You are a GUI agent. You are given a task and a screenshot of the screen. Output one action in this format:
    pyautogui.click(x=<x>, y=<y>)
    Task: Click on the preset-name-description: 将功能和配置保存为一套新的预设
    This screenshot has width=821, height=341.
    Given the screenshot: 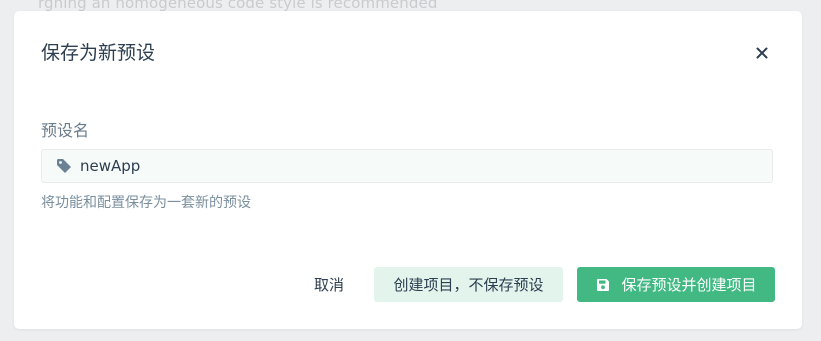 What is the action you would take?
    pyautogui.click(x=146, y=203)
    